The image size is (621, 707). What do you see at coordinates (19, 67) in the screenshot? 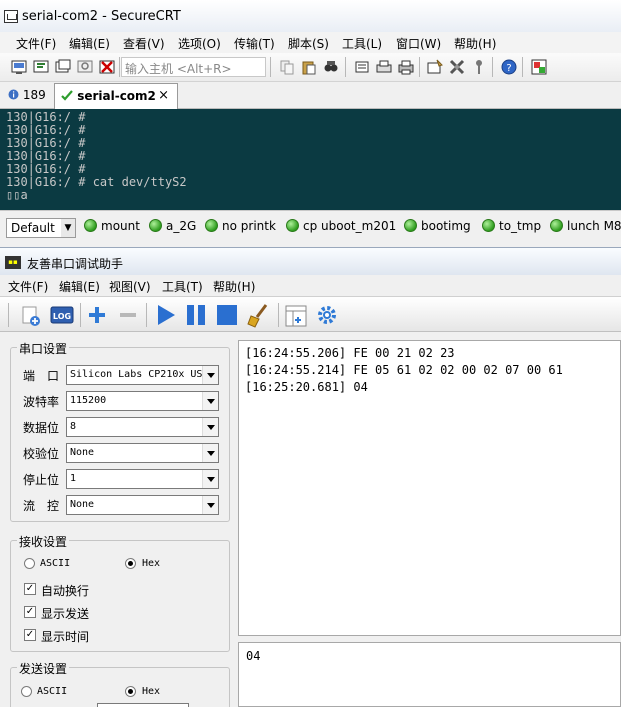
I see `connect-icon` at bounding box center [19, 67].